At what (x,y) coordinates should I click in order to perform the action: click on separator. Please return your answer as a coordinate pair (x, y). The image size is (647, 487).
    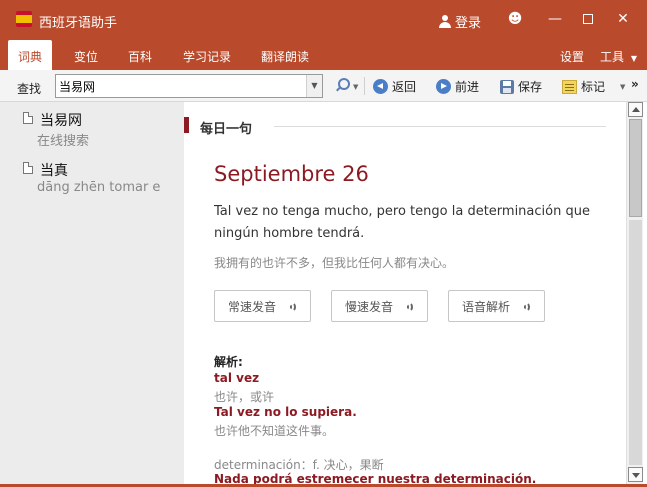
    Looking at the image, I should click on (364, 86).